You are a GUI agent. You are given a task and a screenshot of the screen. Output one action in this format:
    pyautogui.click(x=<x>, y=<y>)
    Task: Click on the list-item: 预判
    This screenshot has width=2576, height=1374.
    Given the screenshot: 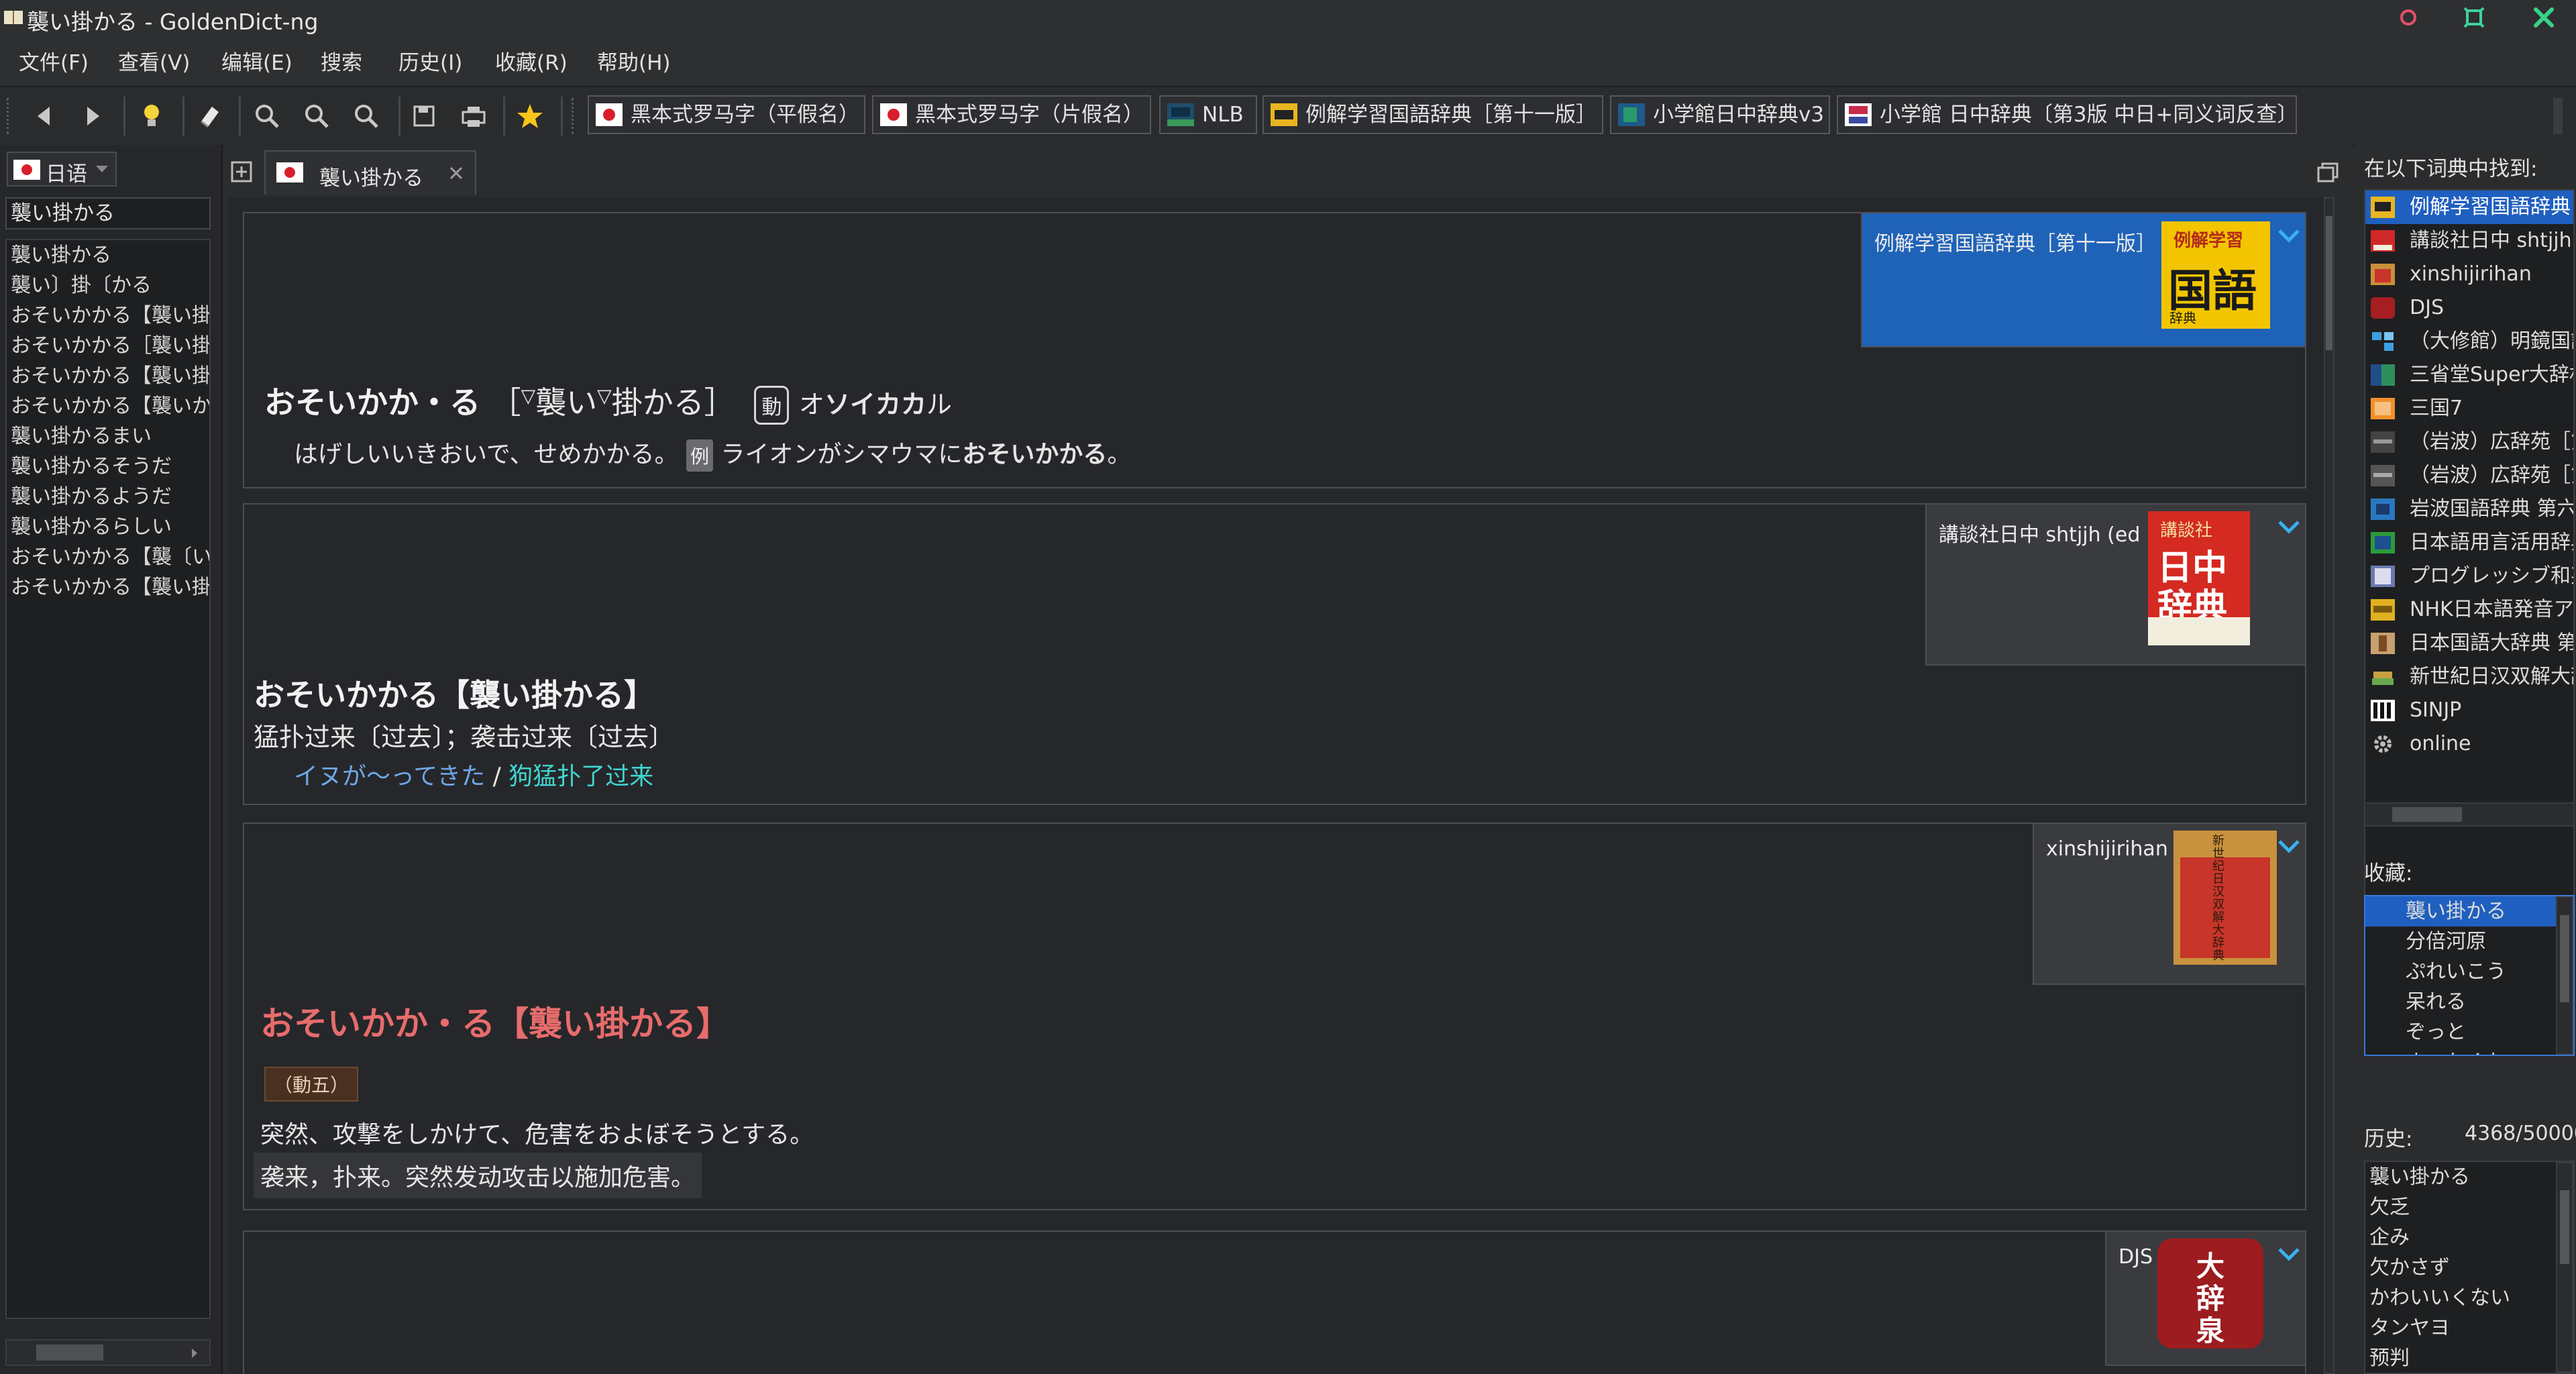 What is the action you would take?
    pyautogui.click(x=2469, y=1358)
    